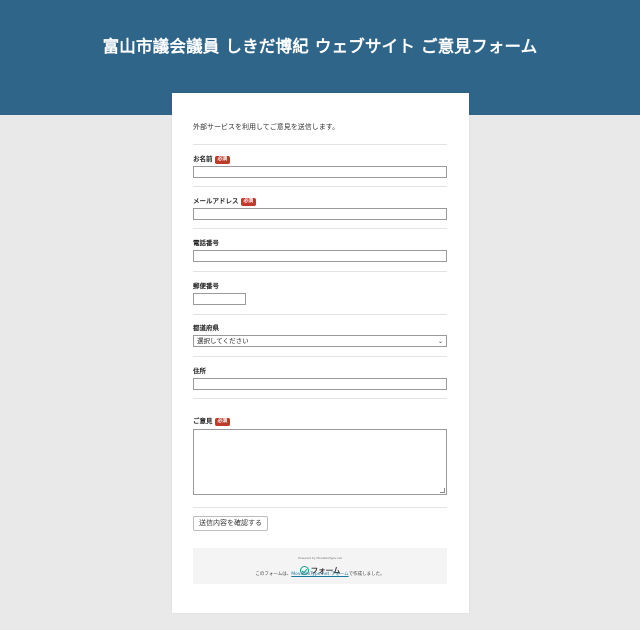  Describe the element at coordinates (199, 371) in the screenshot. I see `address-label: 住所` at that location.